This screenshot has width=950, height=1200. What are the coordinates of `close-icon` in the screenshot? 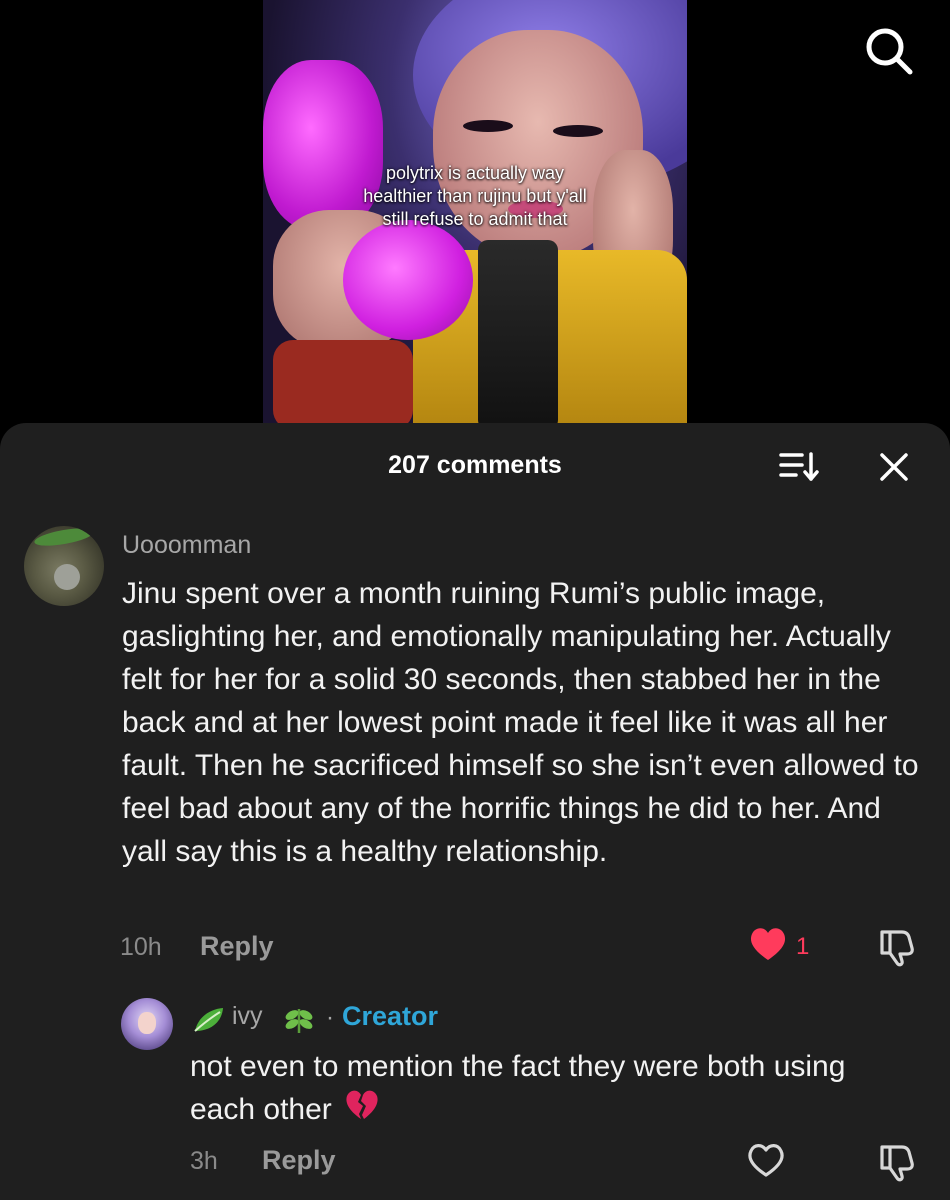 It's located at (894, 467).